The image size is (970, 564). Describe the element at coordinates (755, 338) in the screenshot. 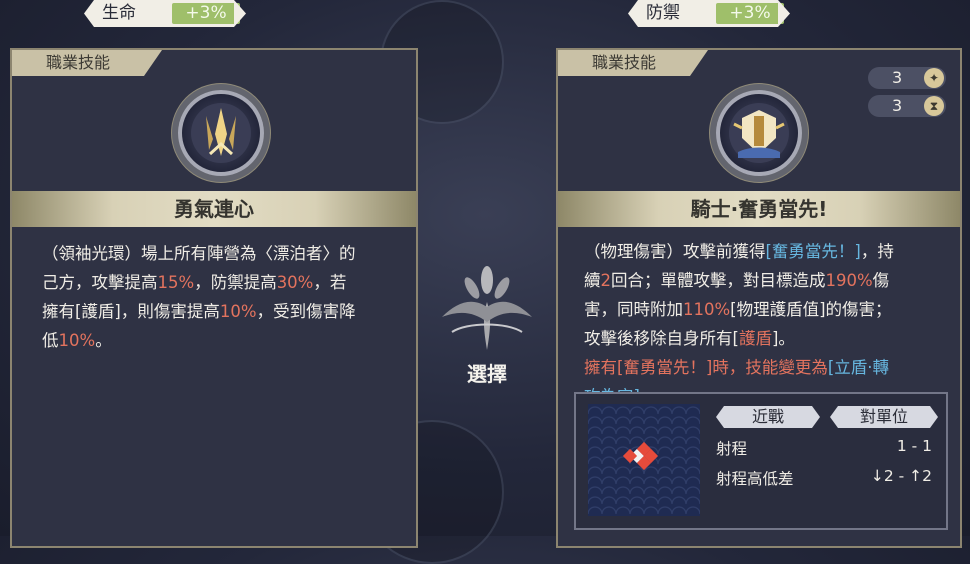

I see `description-segment: 護盾` at that location.